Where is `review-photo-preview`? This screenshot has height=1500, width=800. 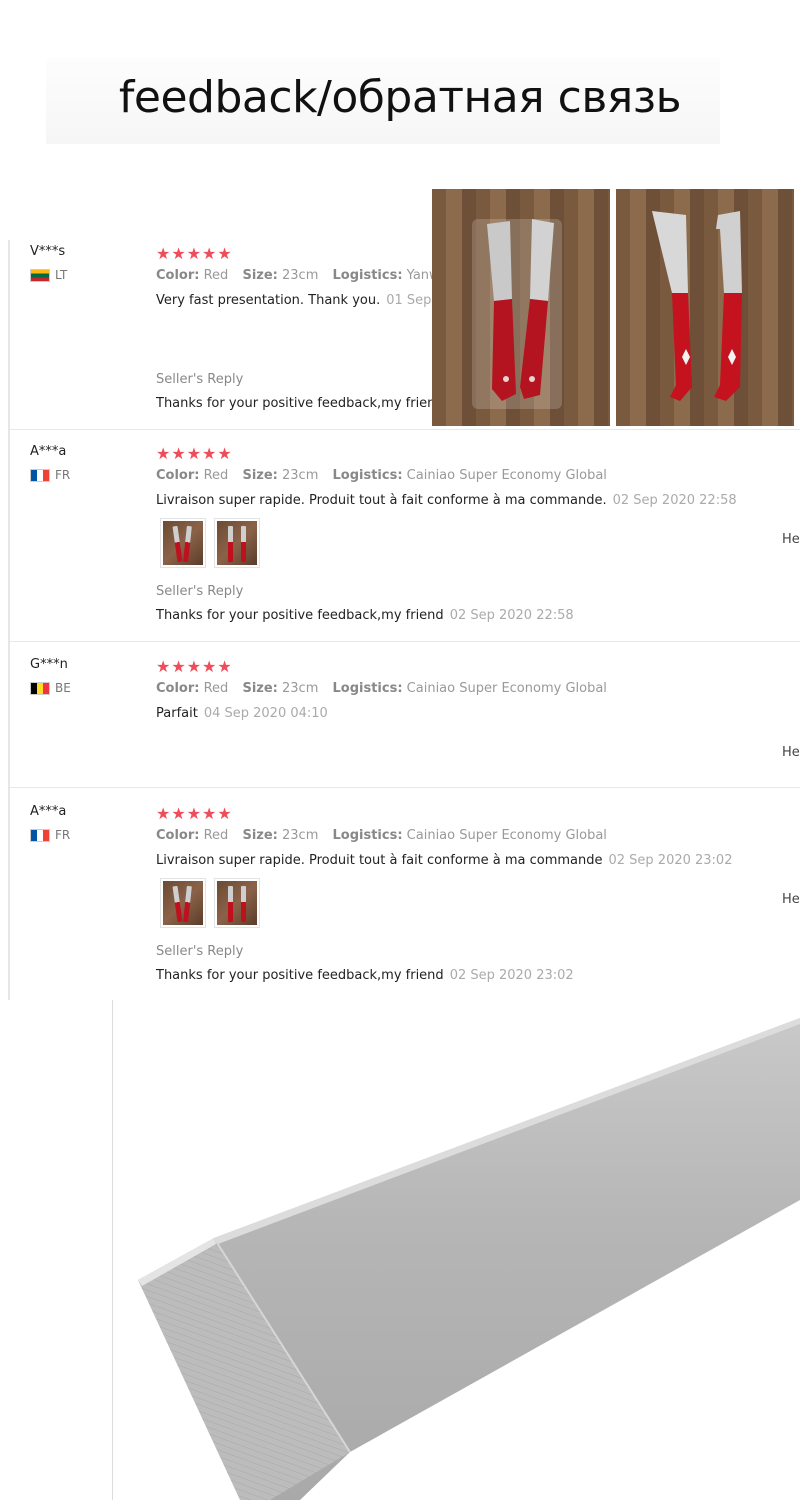 review-photo-preview is located at coordinates (616, 307).